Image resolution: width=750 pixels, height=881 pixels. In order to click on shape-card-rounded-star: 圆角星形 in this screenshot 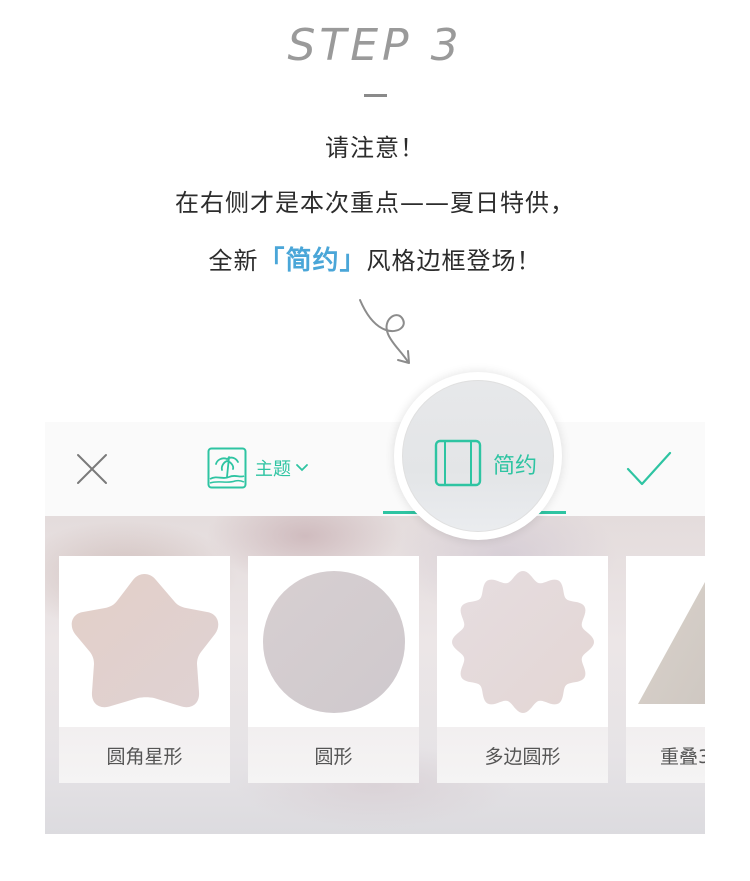, I will do `click(144, 669)`.